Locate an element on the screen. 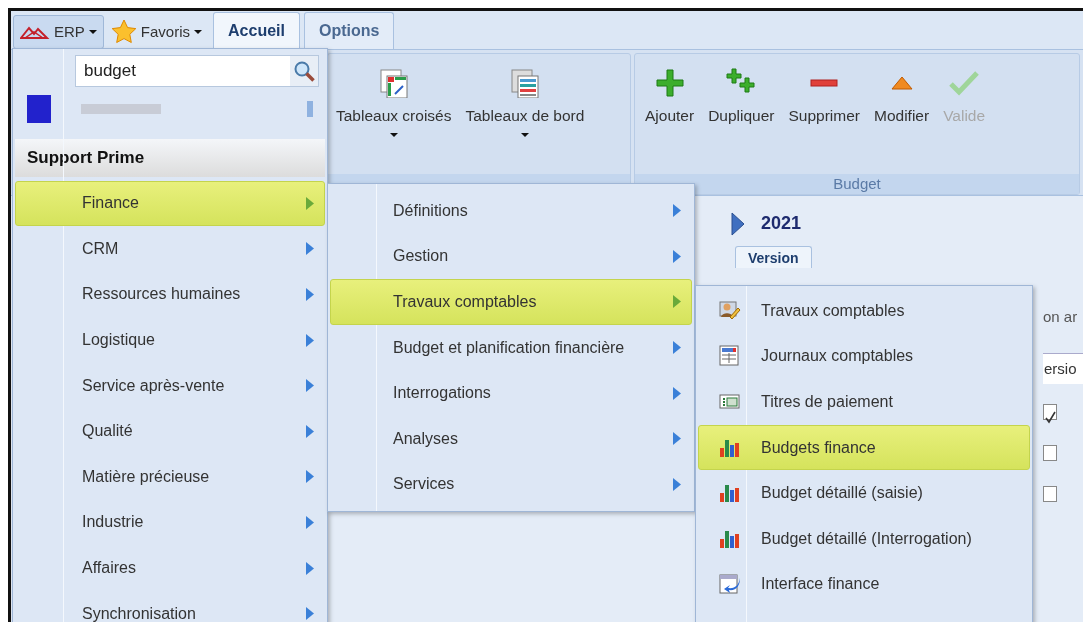 The image size is (1083, 622). menu-item: Journaux comptables is located at coordinates (864, 356).